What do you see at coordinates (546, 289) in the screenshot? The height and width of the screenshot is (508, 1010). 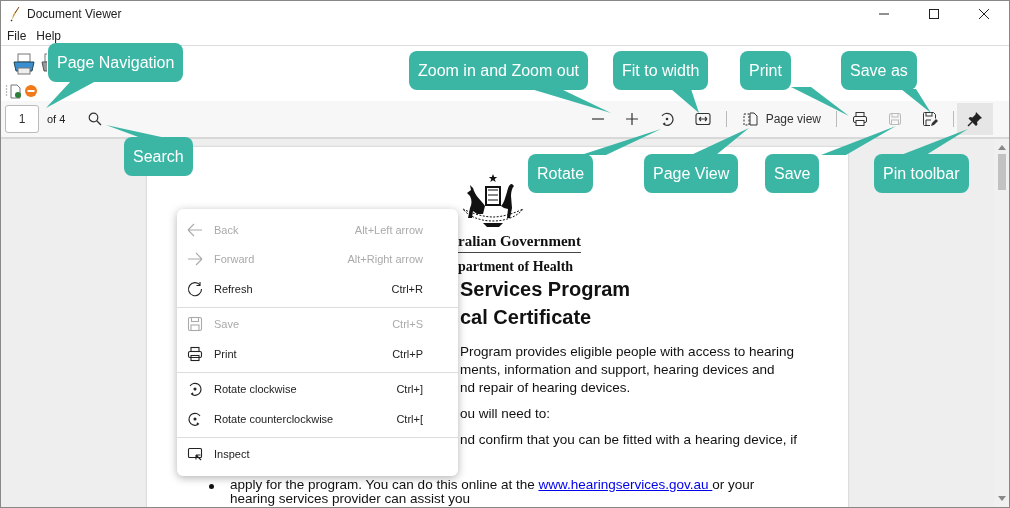 I see `document-heading: Services Program` at bounding box center [546, 289].